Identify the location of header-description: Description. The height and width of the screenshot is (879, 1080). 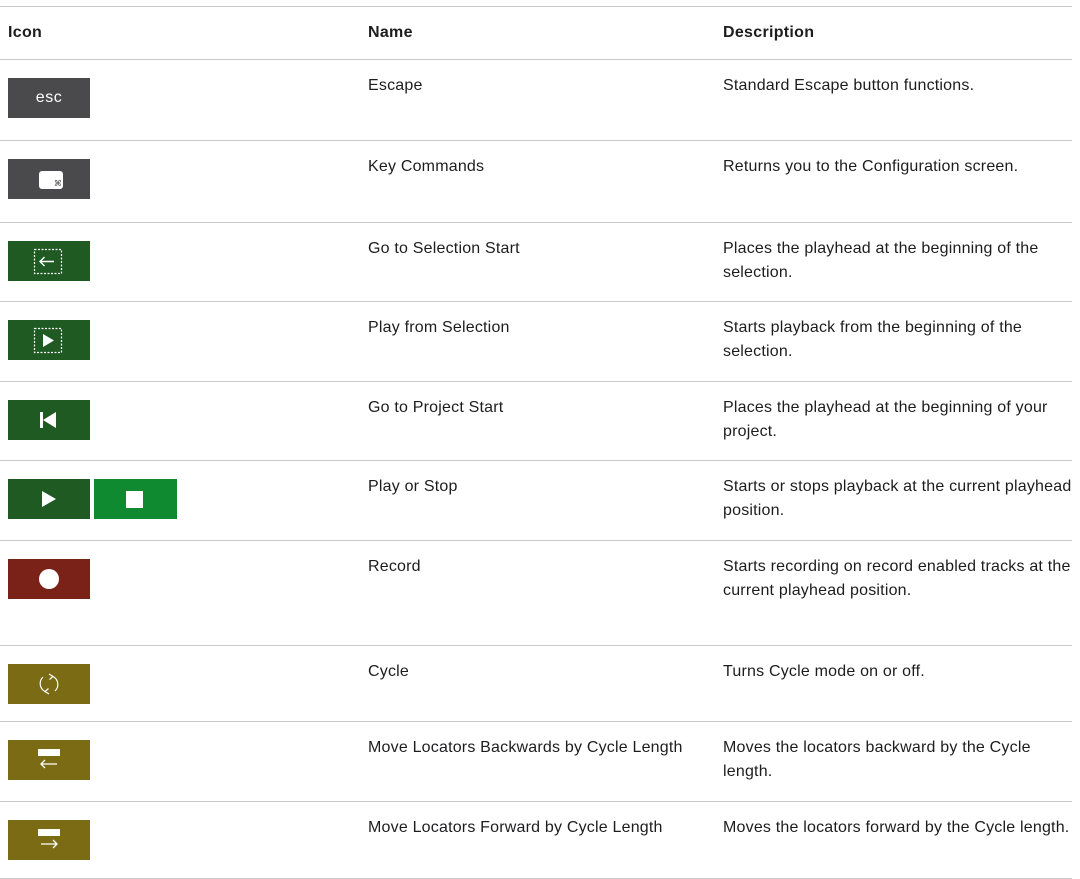
(893, 33).